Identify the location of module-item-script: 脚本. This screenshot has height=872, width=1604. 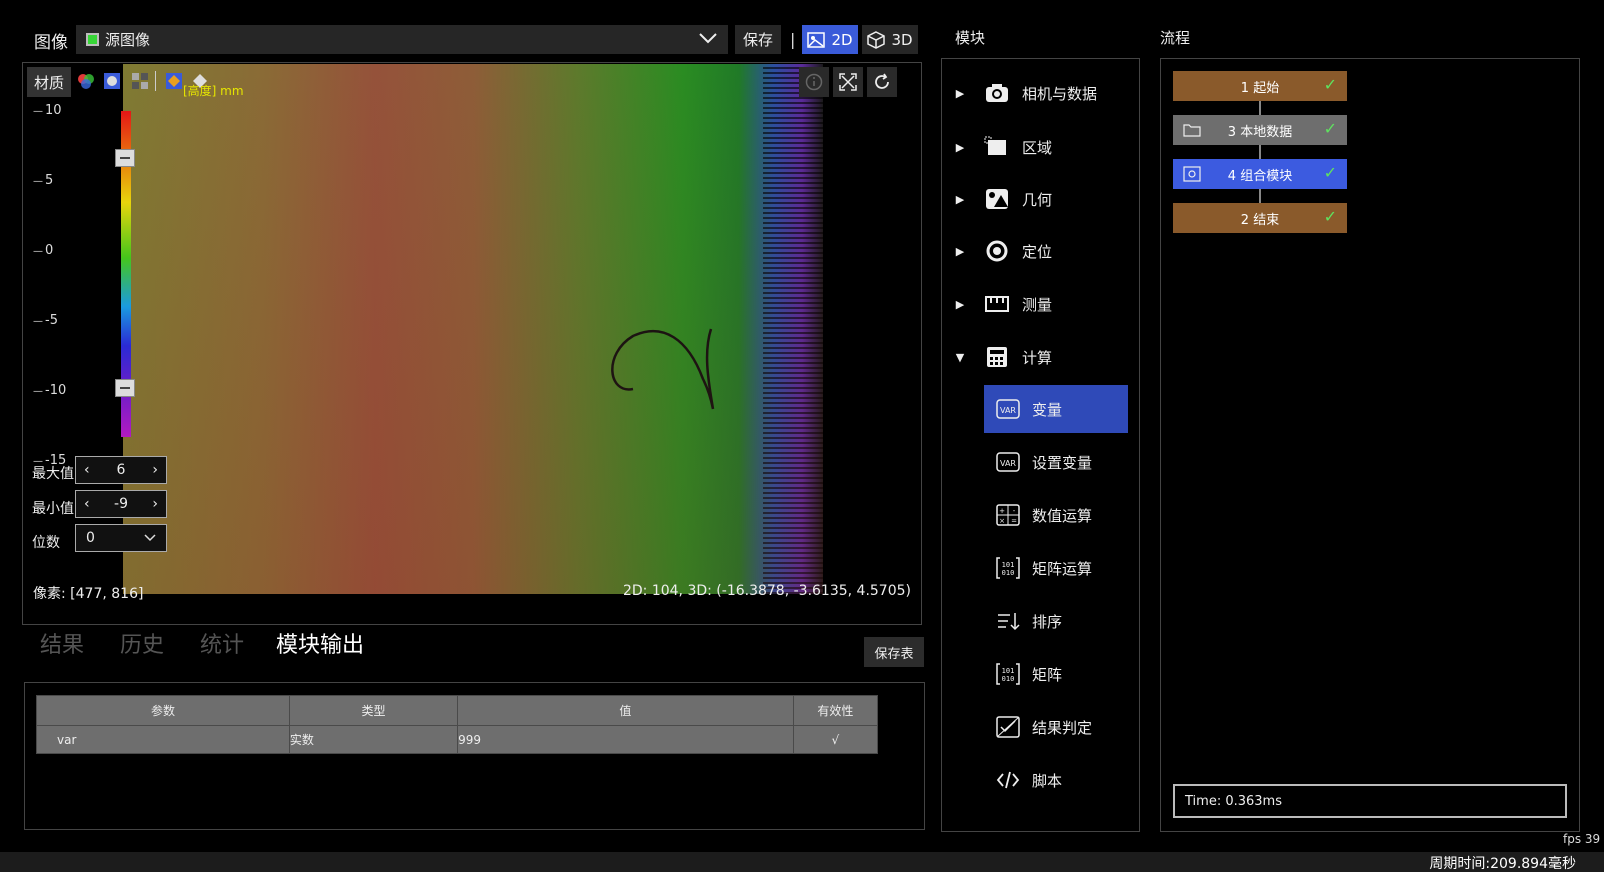
(1056, 780).